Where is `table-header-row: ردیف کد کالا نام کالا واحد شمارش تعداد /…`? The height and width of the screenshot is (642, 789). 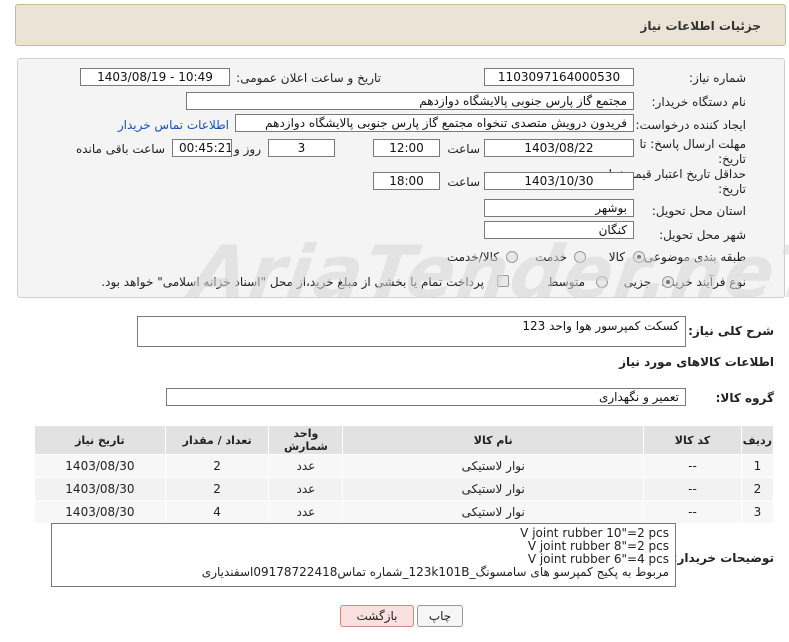
table-header-row: ردیف کد کالا نام کالا واحد شمارش تعداد /… is located at coordinates (404, 440).